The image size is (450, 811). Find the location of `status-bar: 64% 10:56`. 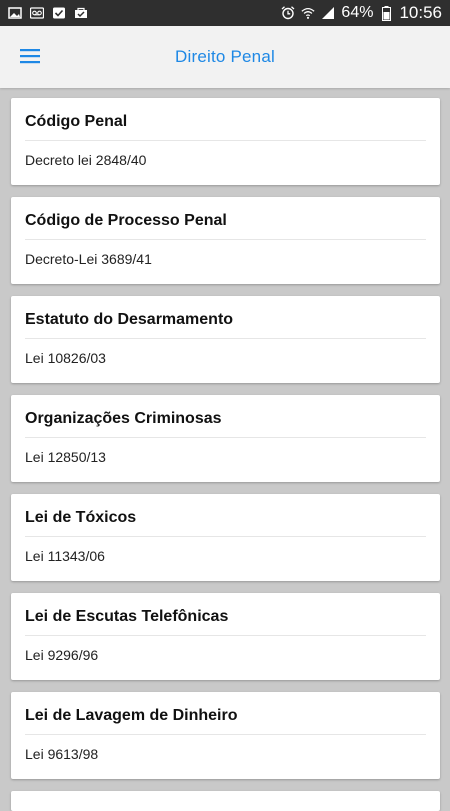

status-bar: 64% 10:56 is located at coordinates (225, 13).